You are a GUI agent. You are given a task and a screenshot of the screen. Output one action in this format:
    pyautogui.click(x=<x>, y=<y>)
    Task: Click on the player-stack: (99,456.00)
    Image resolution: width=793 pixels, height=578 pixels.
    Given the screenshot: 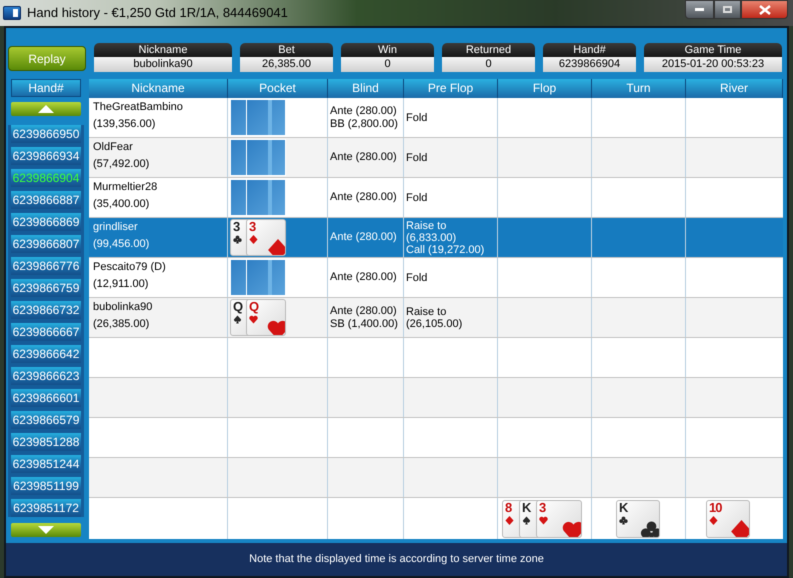 What is the action you would take?
    pyautogui.click(x=121, y=244)
    